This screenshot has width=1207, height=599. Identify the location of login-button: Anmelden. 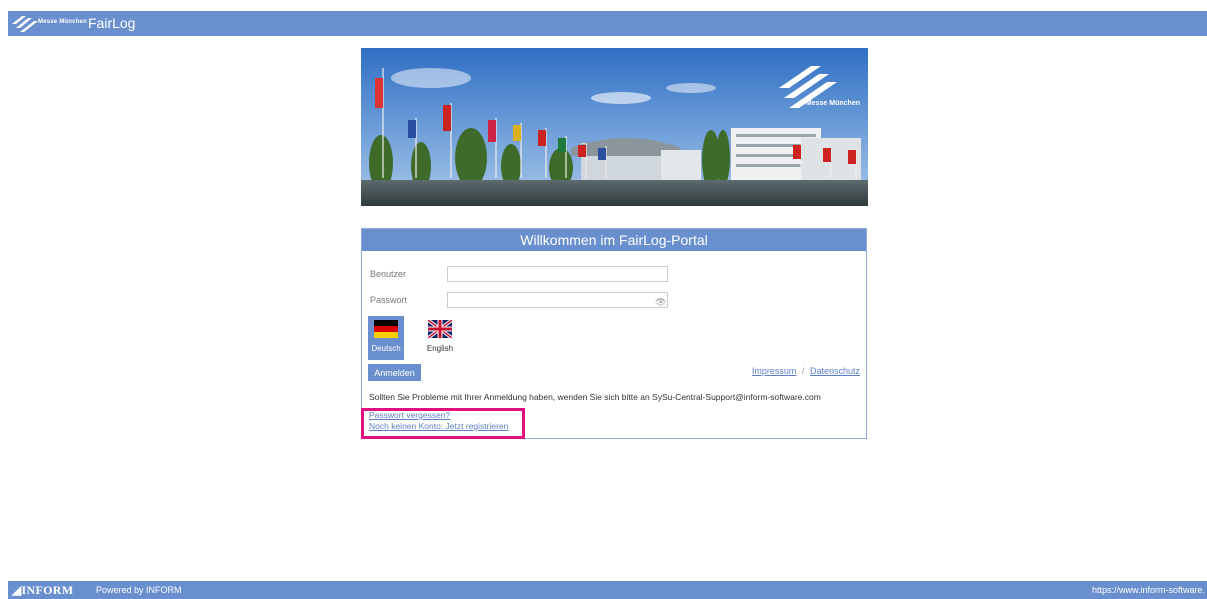
(394, 372).